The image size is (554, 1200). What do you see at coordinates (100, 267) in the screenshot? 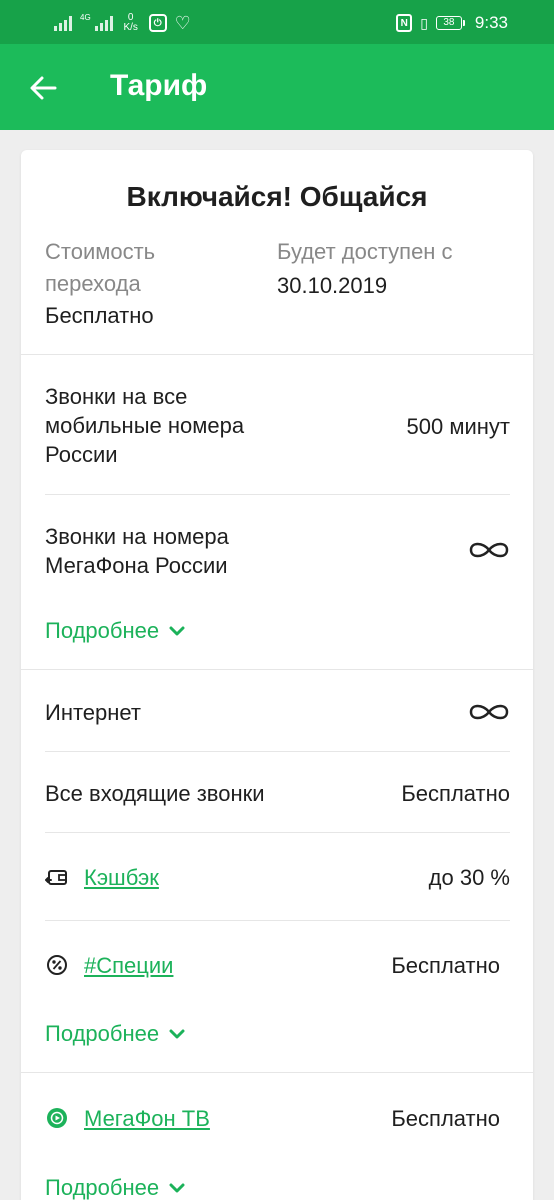
I see `transition-cost-label: Стоимость перехода` at bounding box center [100, 267].